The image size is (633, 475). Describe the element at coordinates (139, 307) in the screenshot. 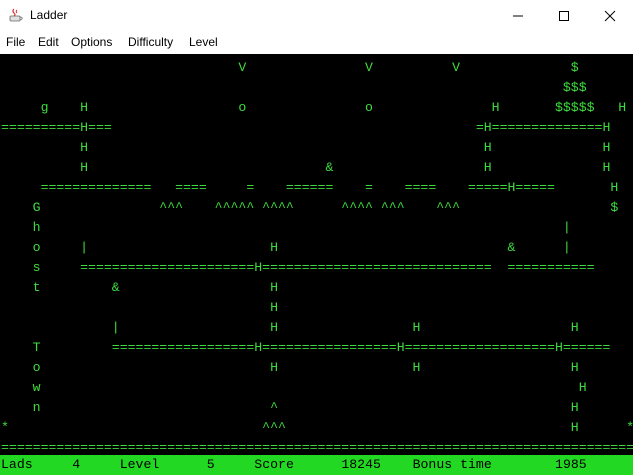

I see `board-row: H` at that location.